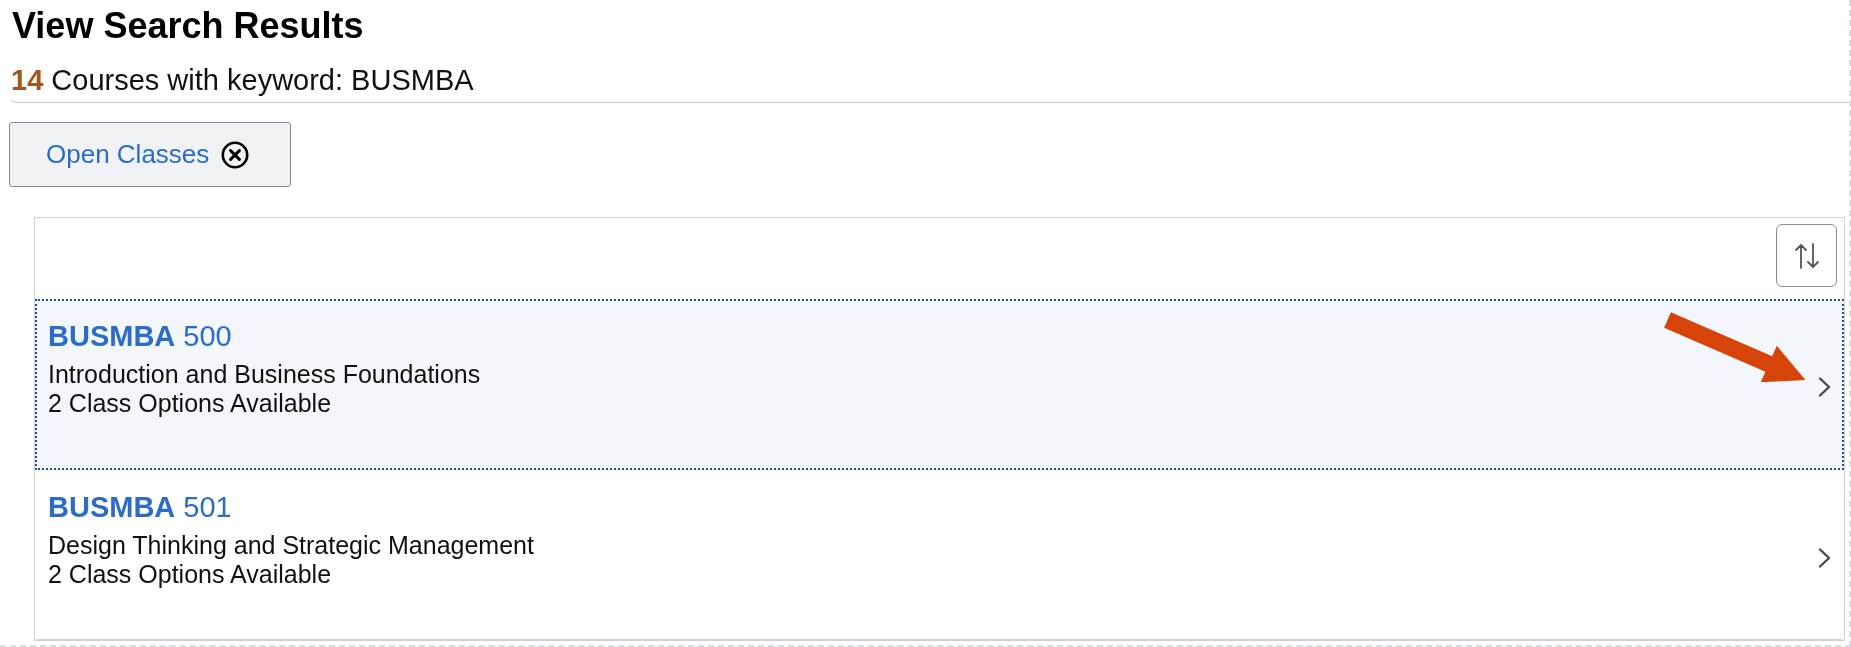 Image resolution: width=1851 pixels, height=647 pixels. I want to click on arrow-icon, so click(1735, 347).